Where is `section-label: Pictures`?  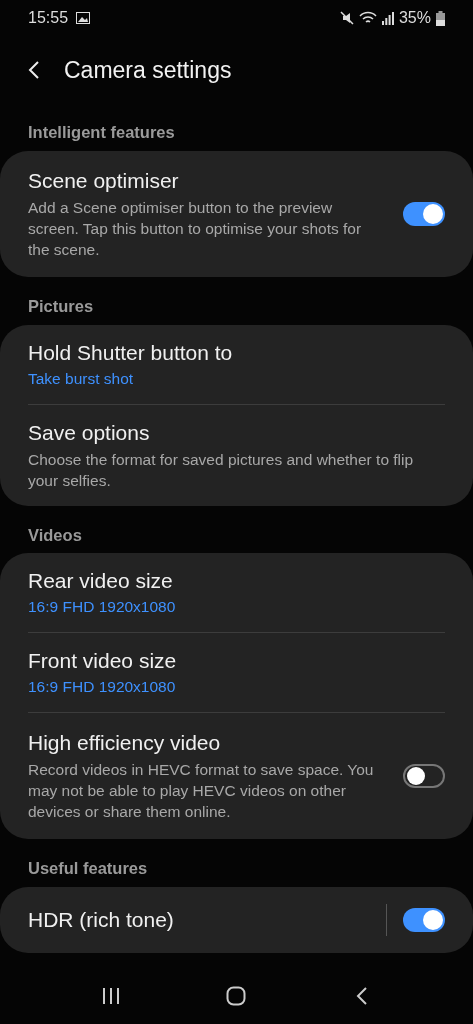
section-label: Pictures is located at coordinates (61, 306).